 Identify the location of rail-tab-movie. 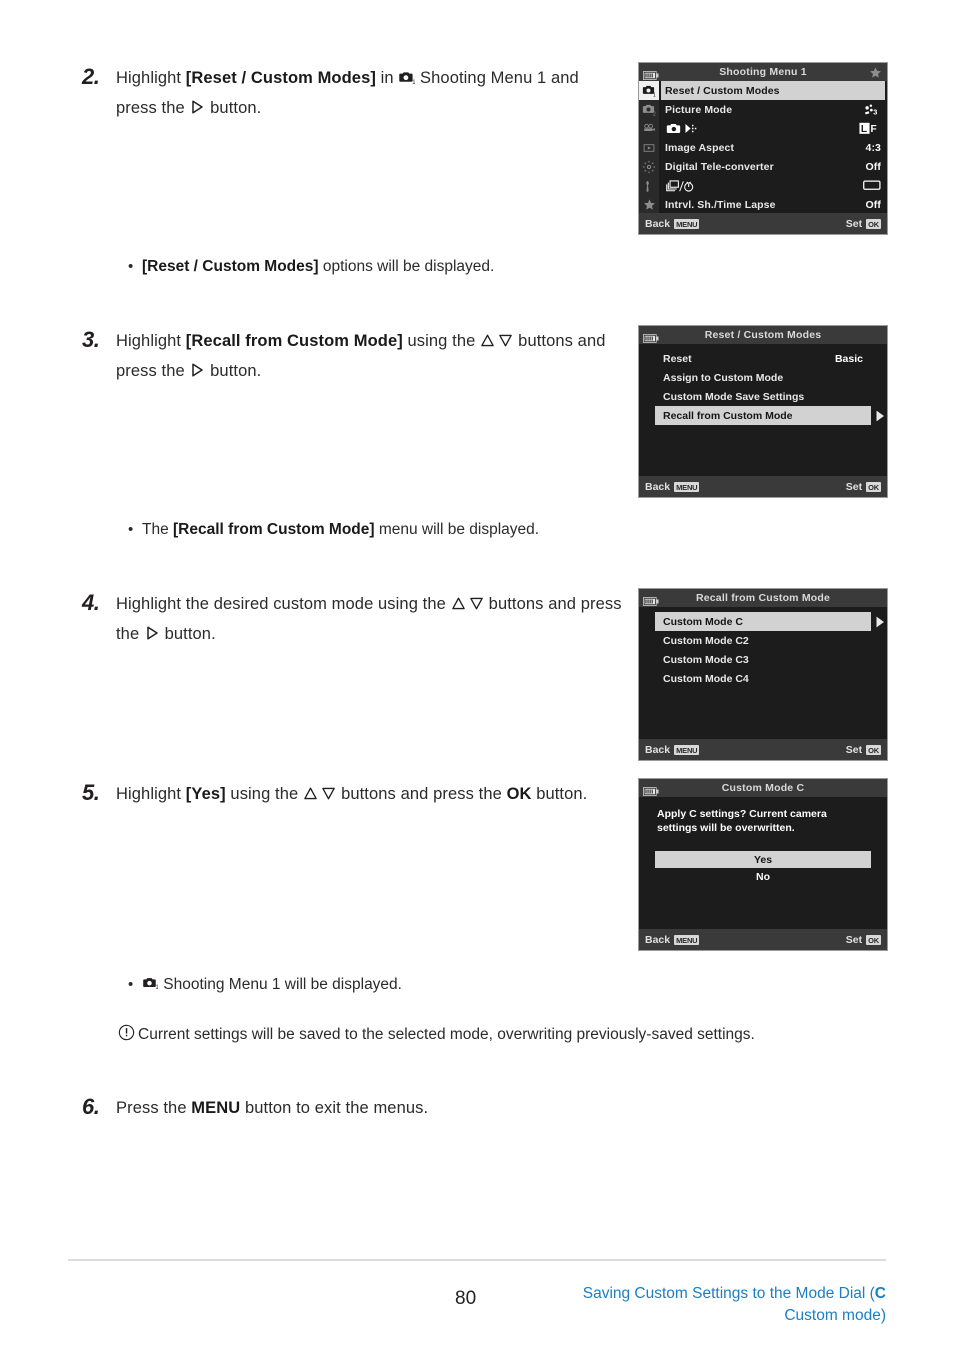
(649, 128).